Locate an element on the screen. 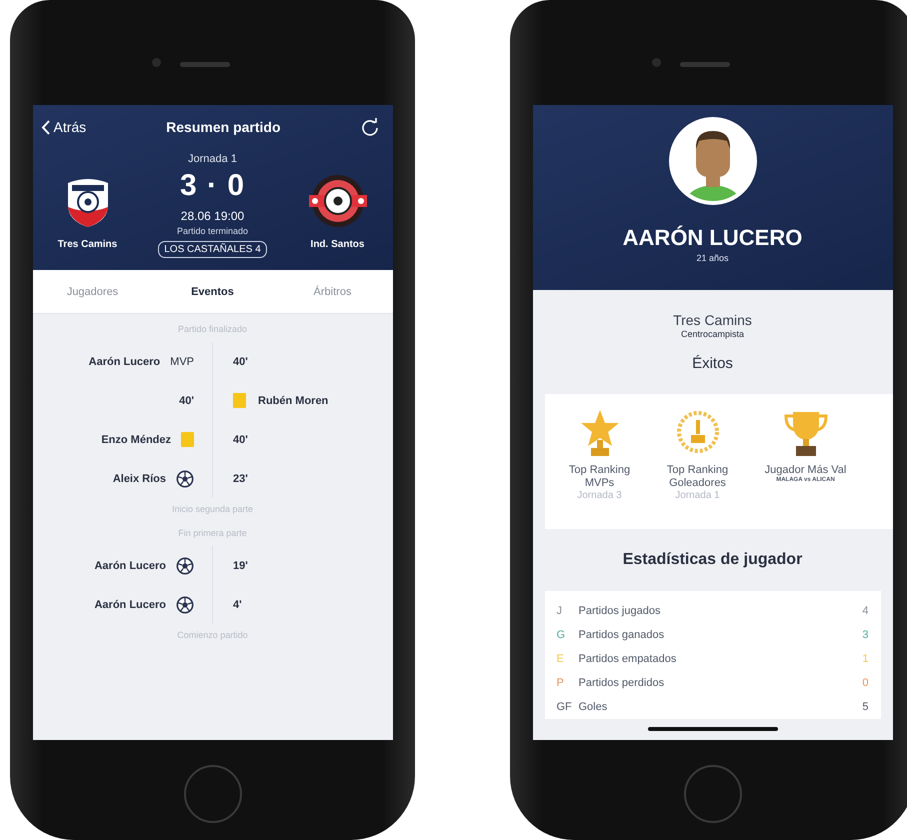 The image size is (907, 840). stat-value: 1 is located at coordinates (864, 659).